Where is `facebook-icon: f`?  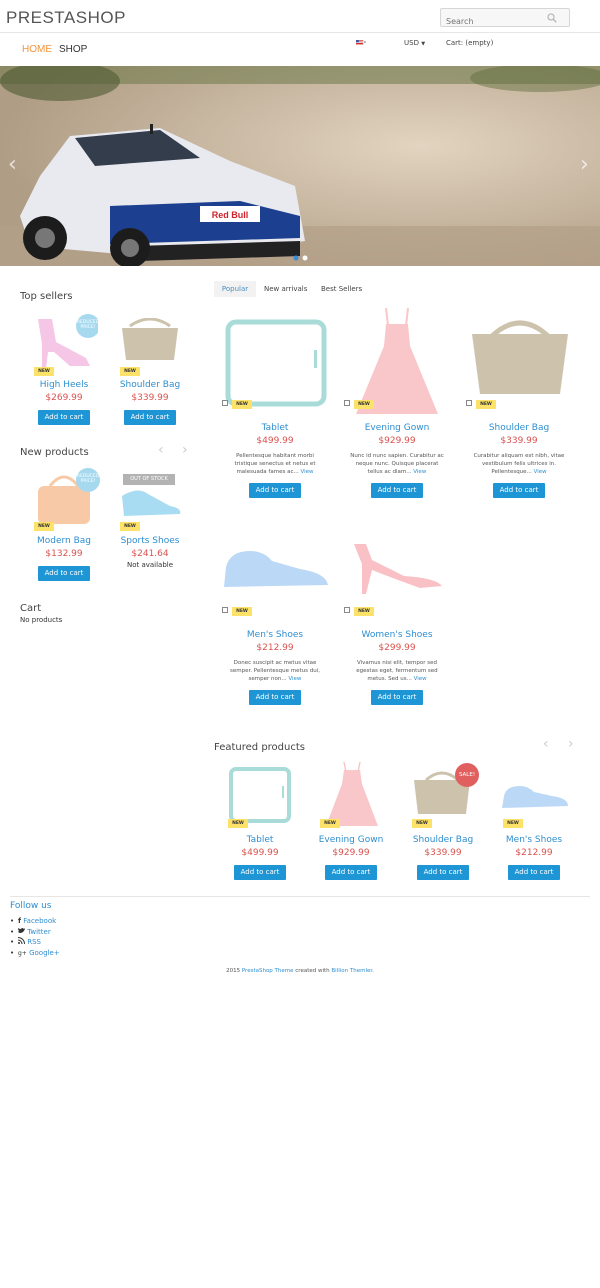
facebook-icon: f is located at coordinates (20, 921).